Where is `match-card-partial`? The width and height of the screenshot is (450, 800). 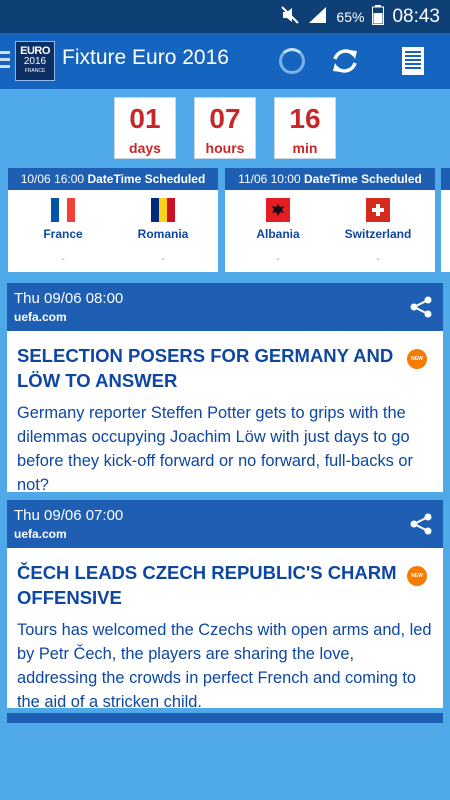
match-card-partial is located at coordinates (445, 220).